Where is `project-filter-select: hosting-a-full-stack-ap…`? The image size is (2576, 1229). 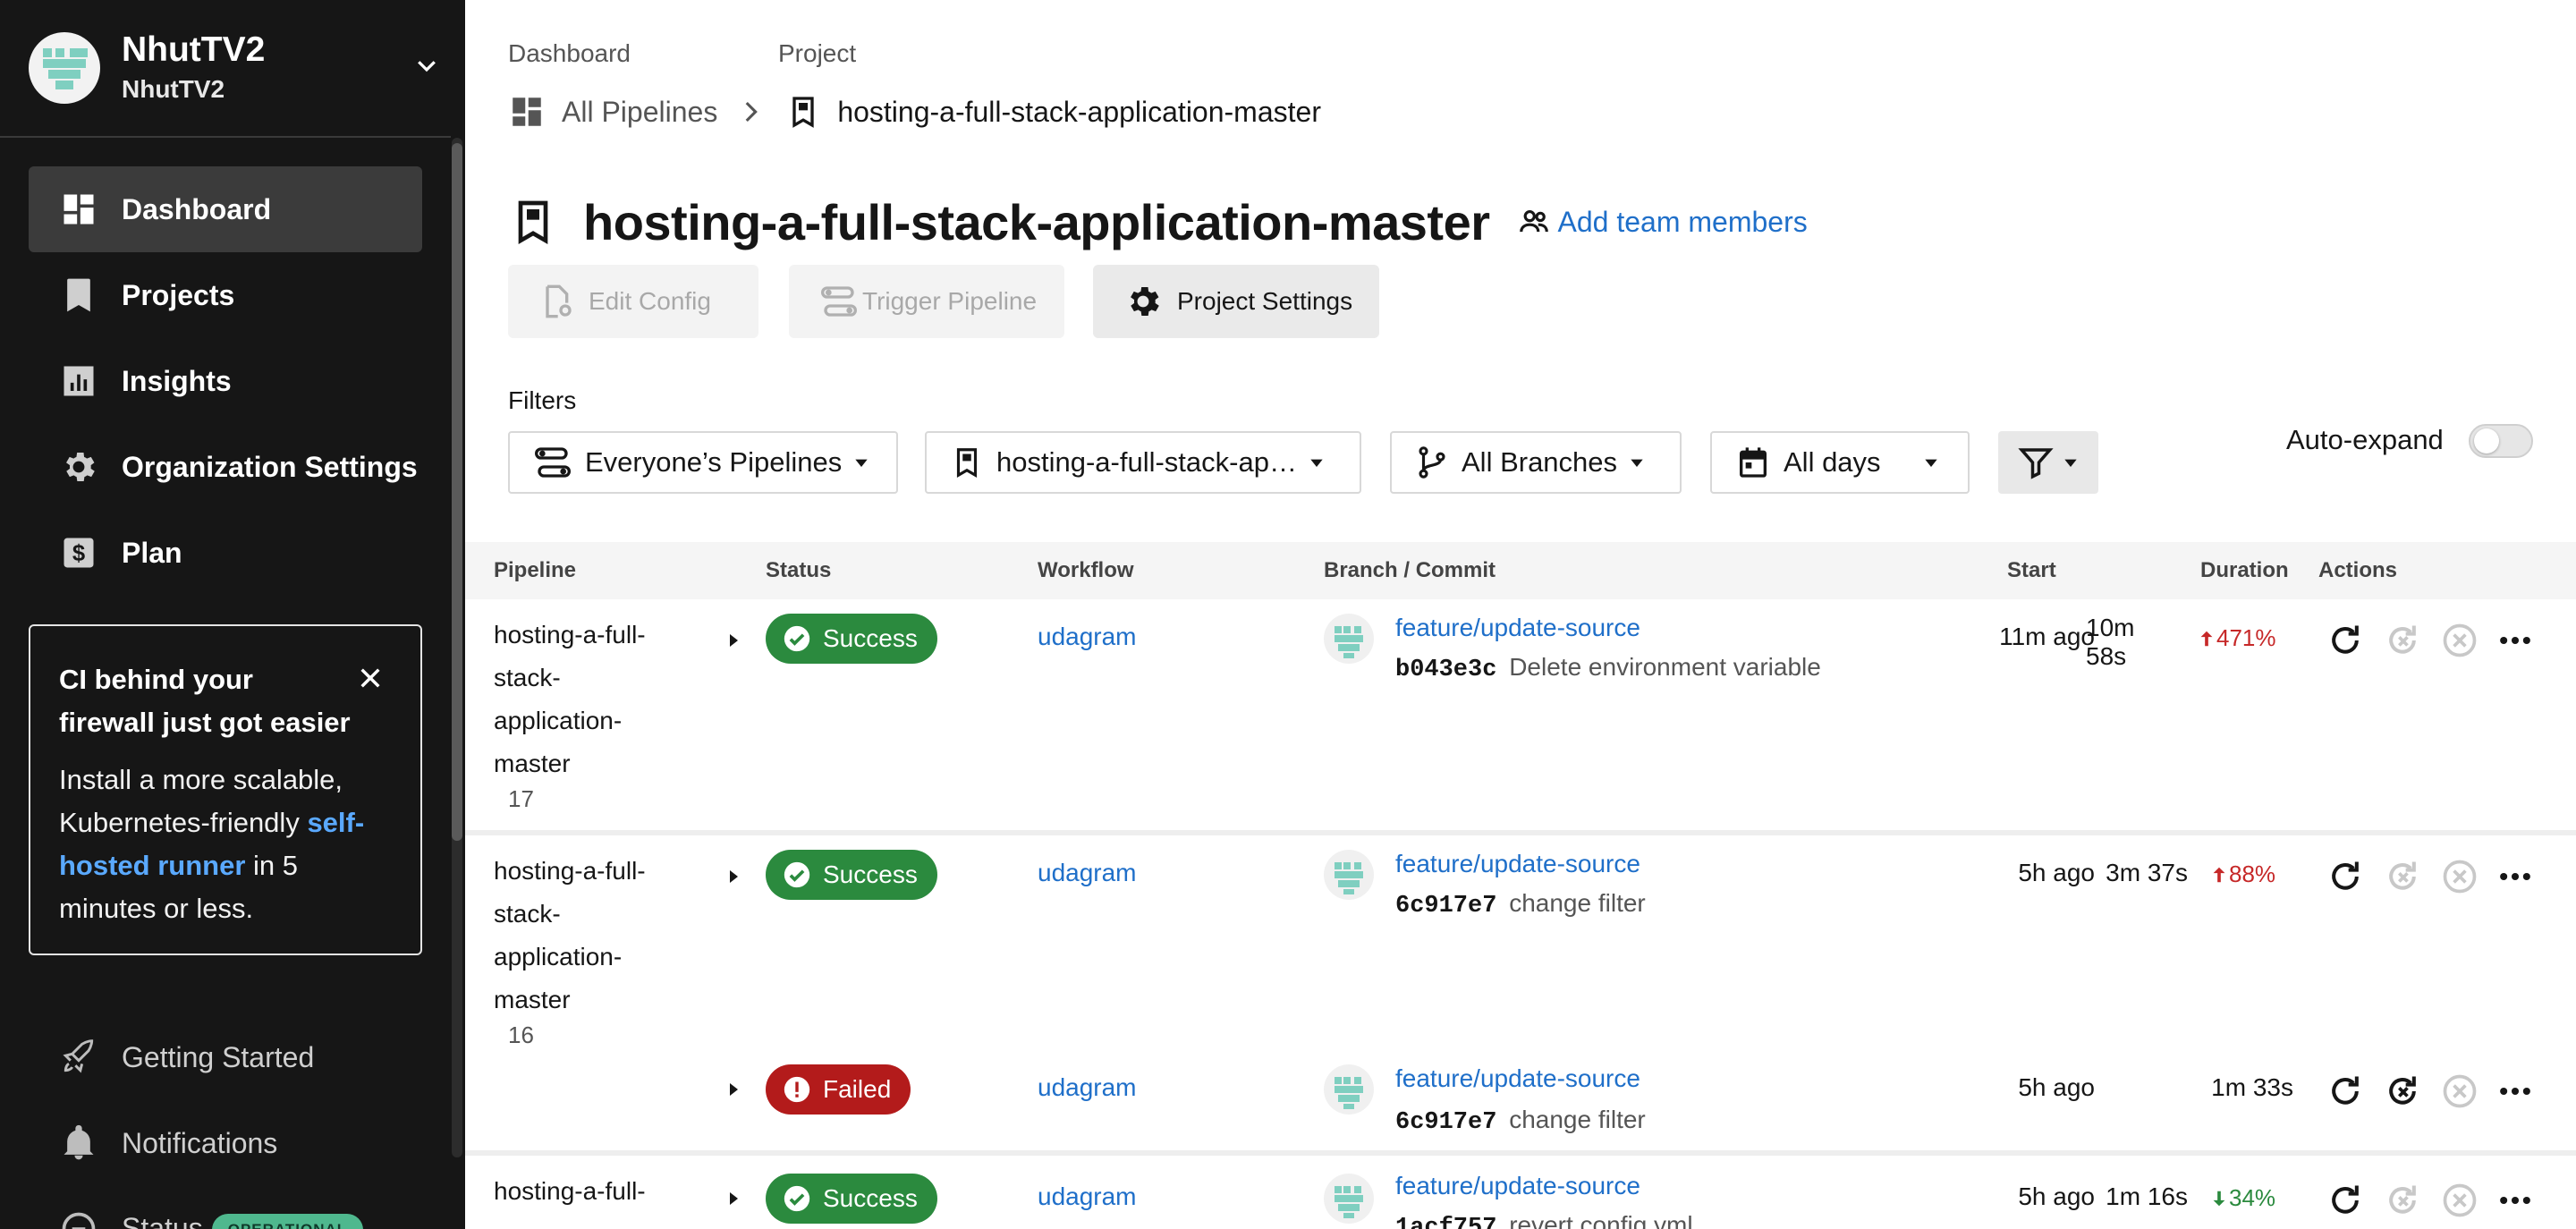 project-filter-select: hosting-a-full-stack-ap… is located at coordinates (1143, 462).